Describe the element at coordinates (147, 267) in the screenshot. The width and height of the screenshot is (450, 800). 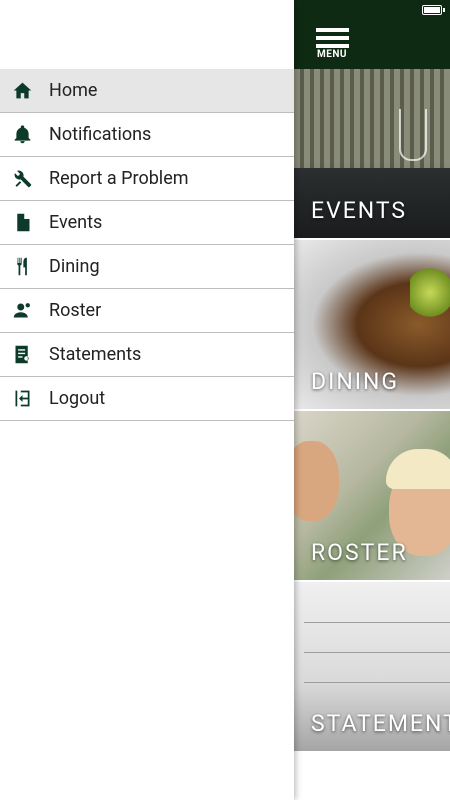
I see `drawer-item-dining: Dining` at that location.